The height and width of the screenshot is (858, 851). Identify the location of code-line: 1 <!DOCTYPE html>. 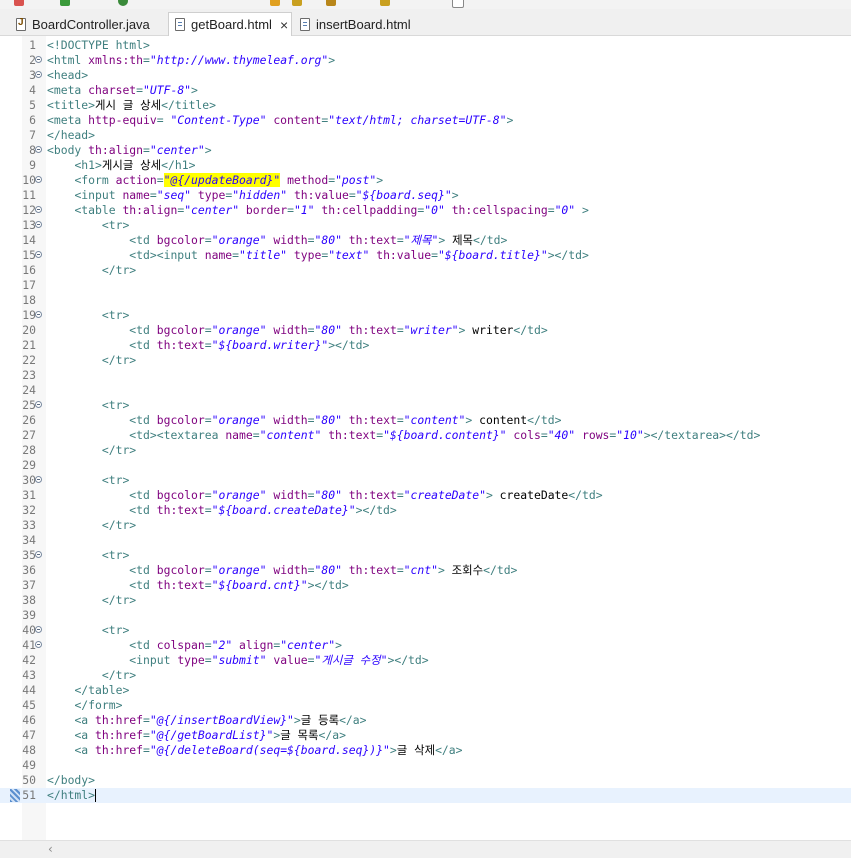
(425, 45).